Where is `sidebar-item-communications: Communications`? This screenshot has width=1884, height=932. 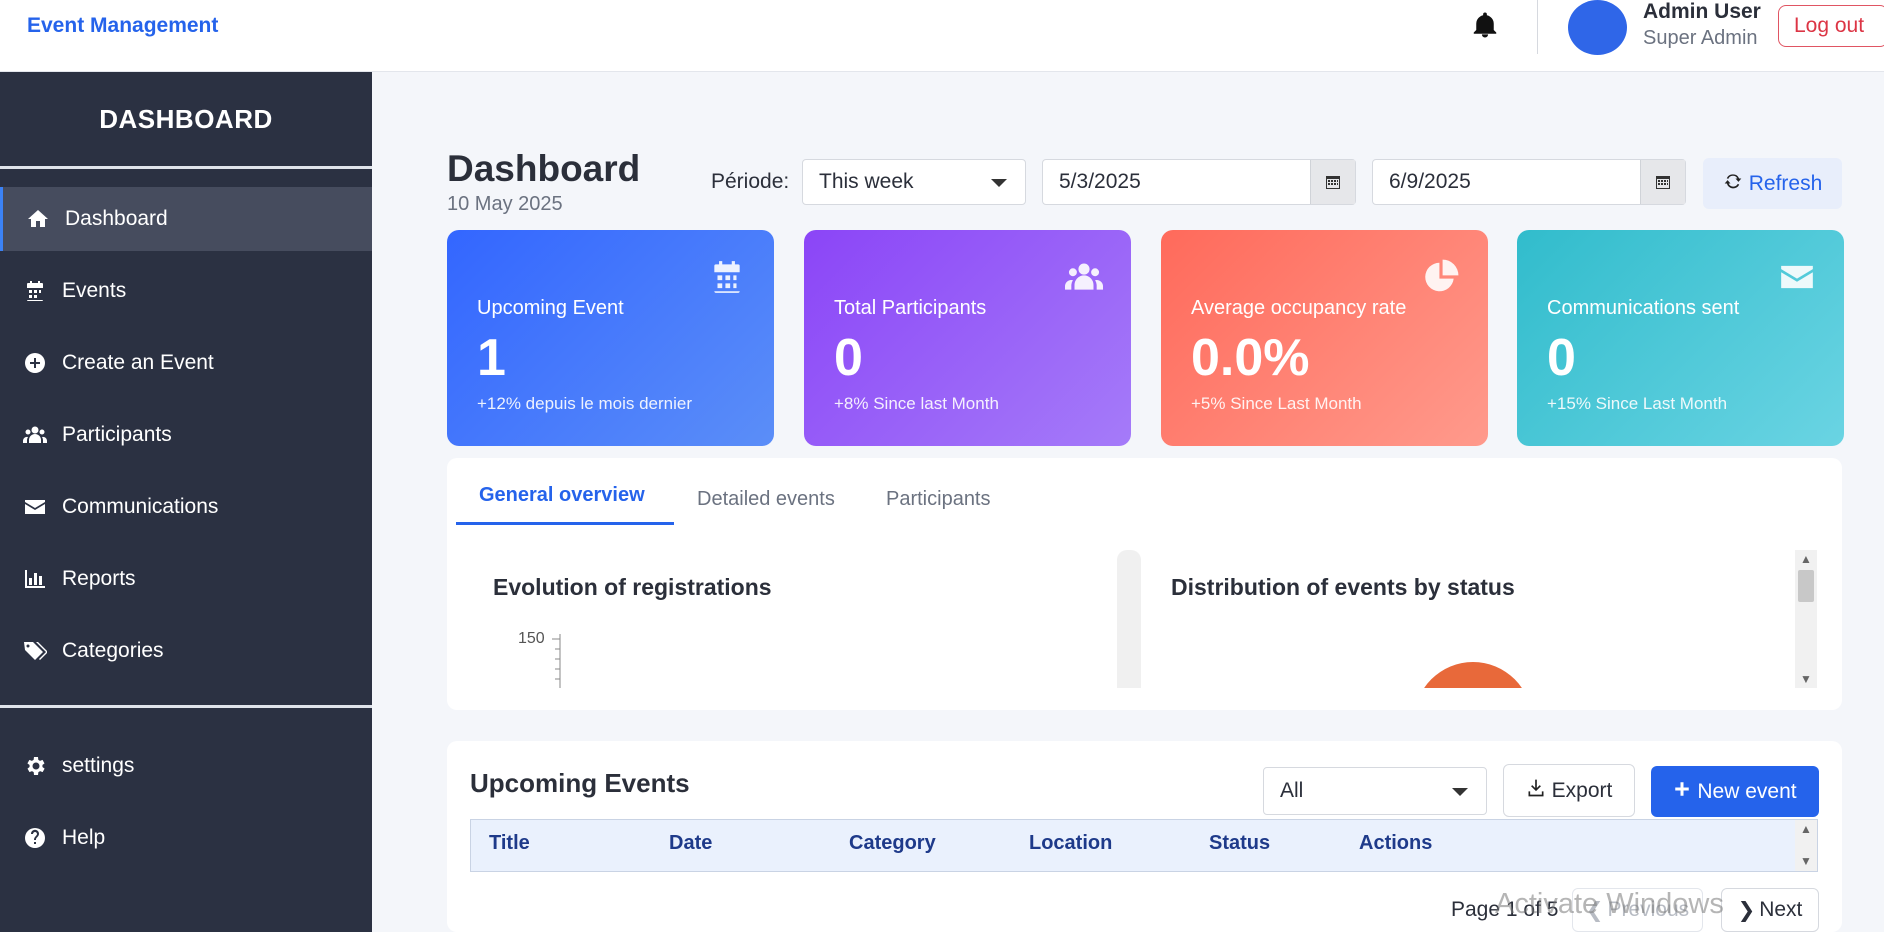
sidebar-item-communications: Communications is located at coordinates (186, 507).